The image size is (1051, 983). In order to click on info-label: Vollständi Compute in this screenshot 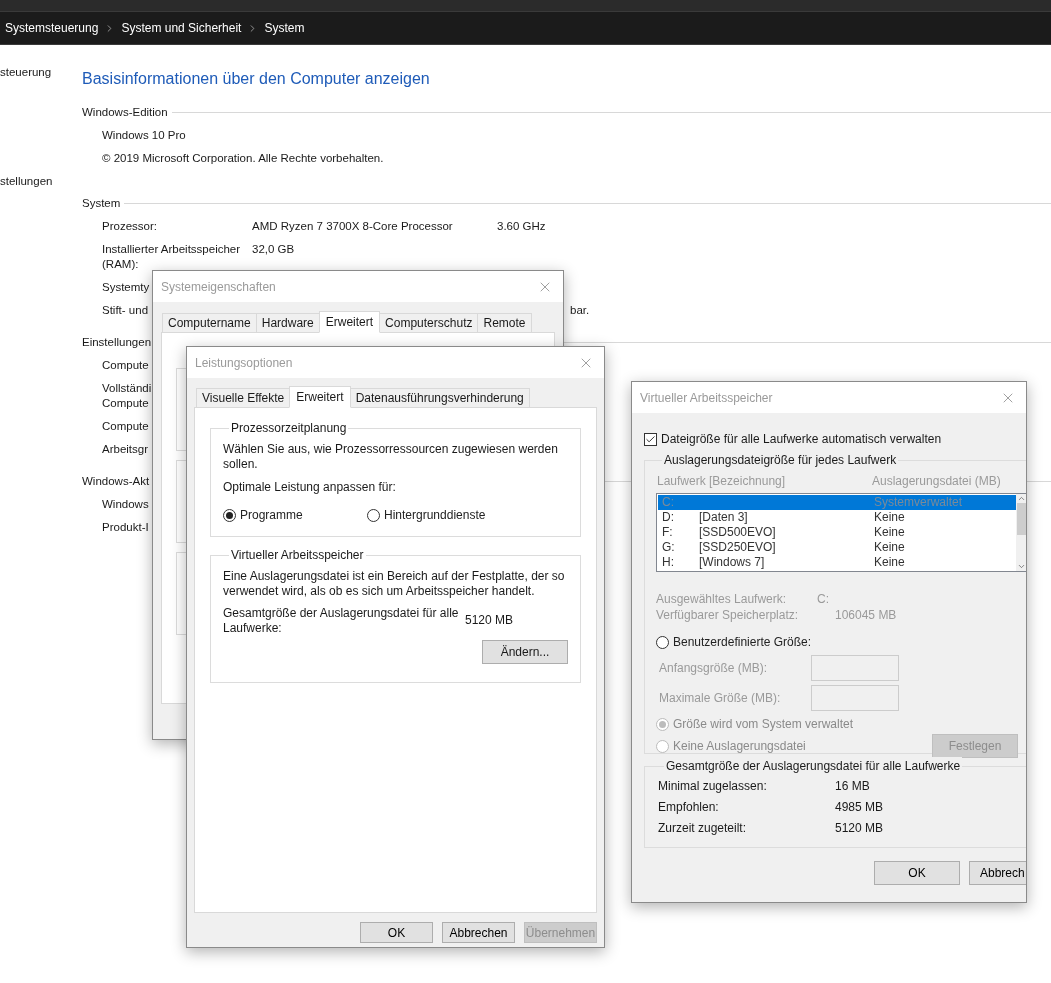, I will do `click(127, 396)`.